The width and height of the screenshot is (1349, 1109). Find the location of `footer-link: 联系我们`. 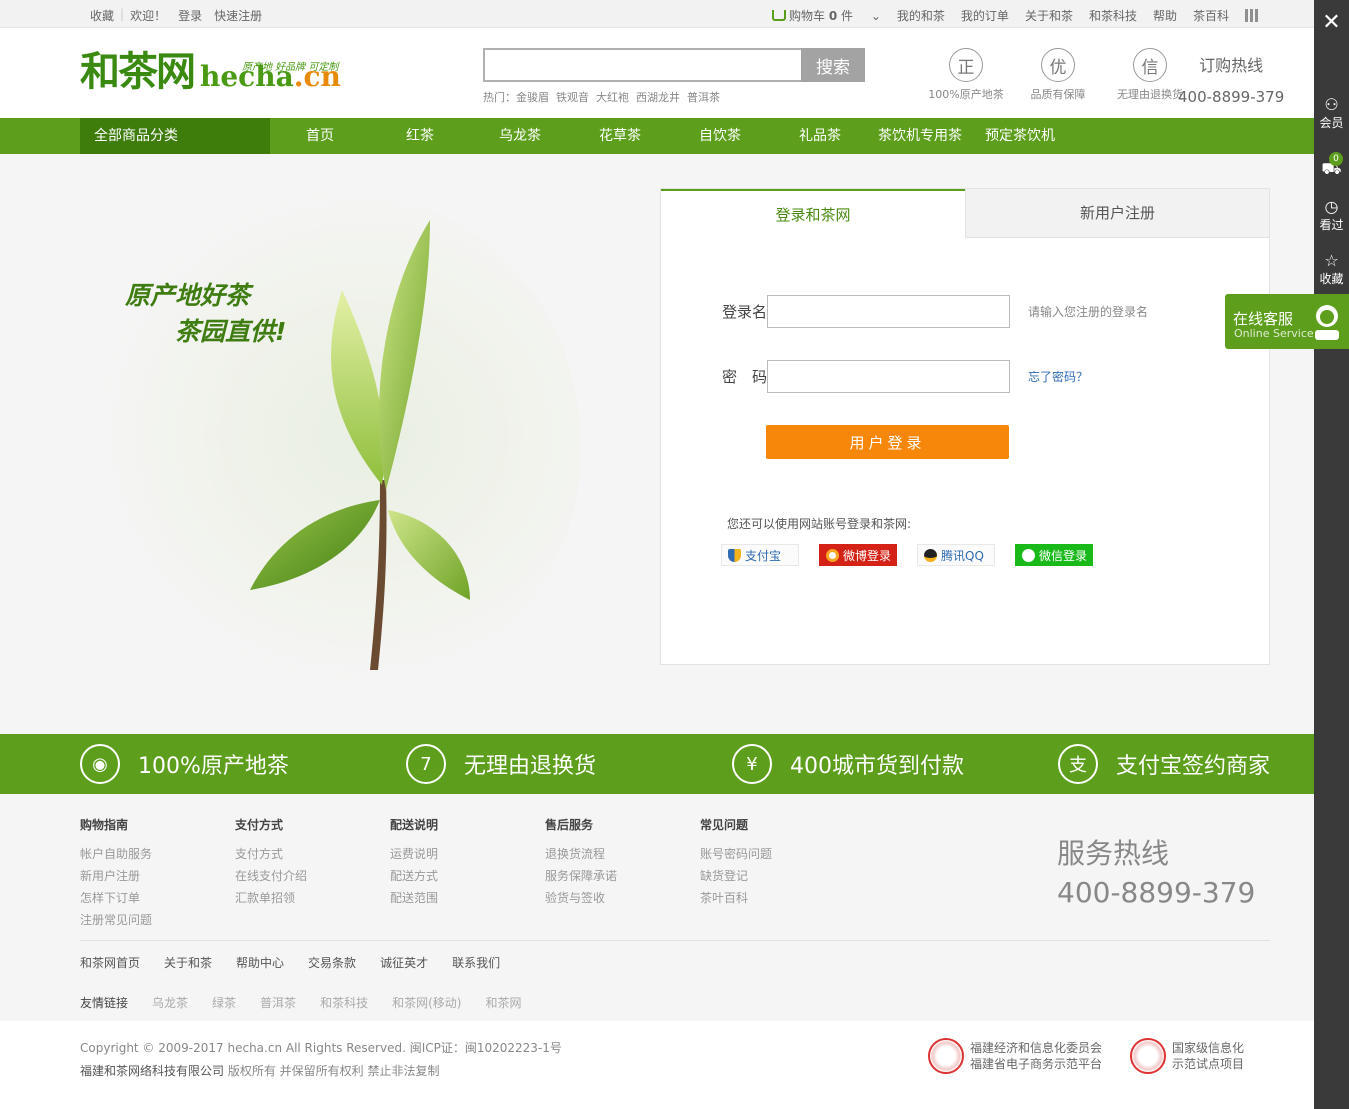

footer-link: 联系我们 is located at coordinates (476, 962).